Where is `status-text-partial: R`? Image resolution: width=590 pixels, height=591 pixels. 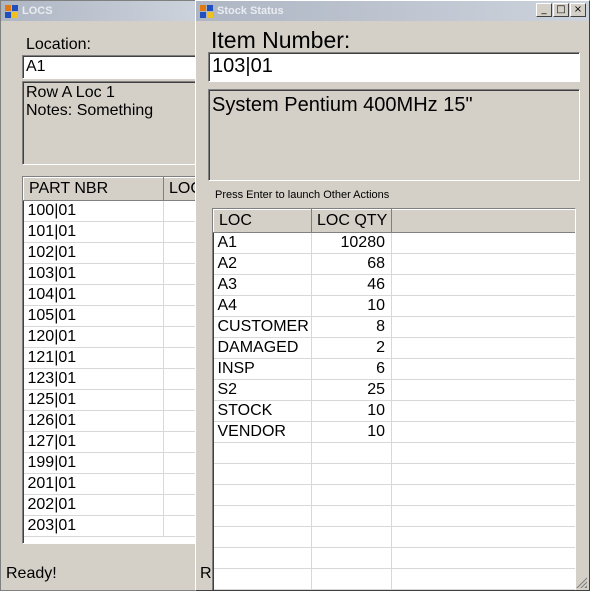
status-text-partial: R is located at coordinates (206, 573).